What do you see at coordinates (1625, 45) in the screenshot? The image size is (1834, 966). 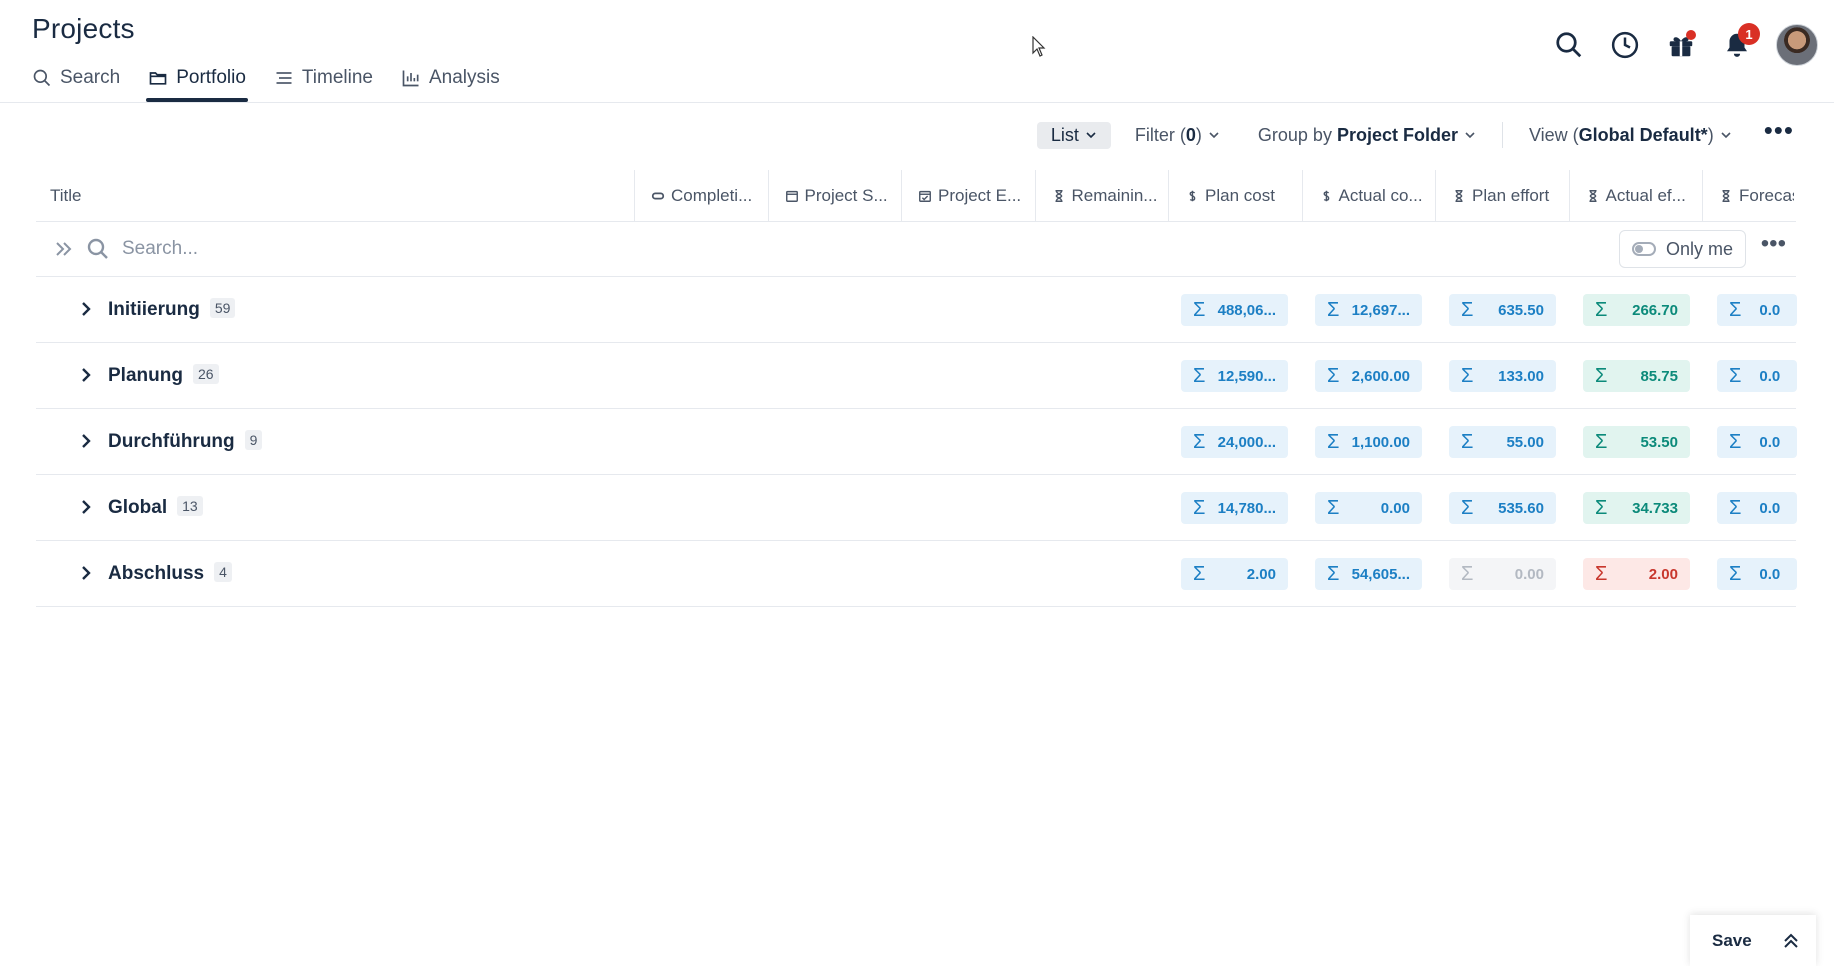 I see `history-button` at bounding box center [1625, 45].